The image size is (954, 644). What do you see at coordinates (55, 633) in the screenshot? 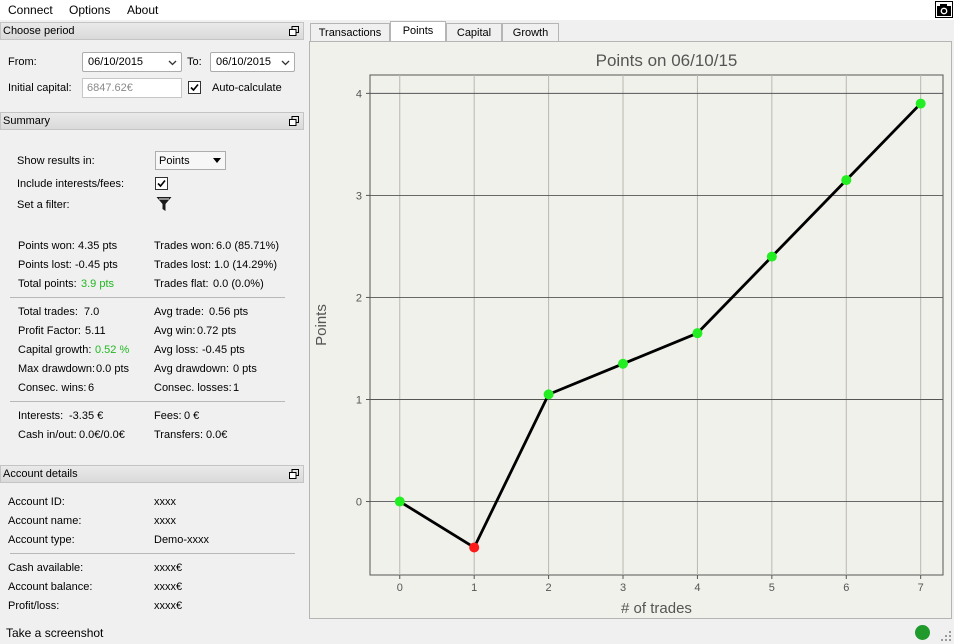
I see `status-text: Take a screenshot` at bounding box center [55, 633].